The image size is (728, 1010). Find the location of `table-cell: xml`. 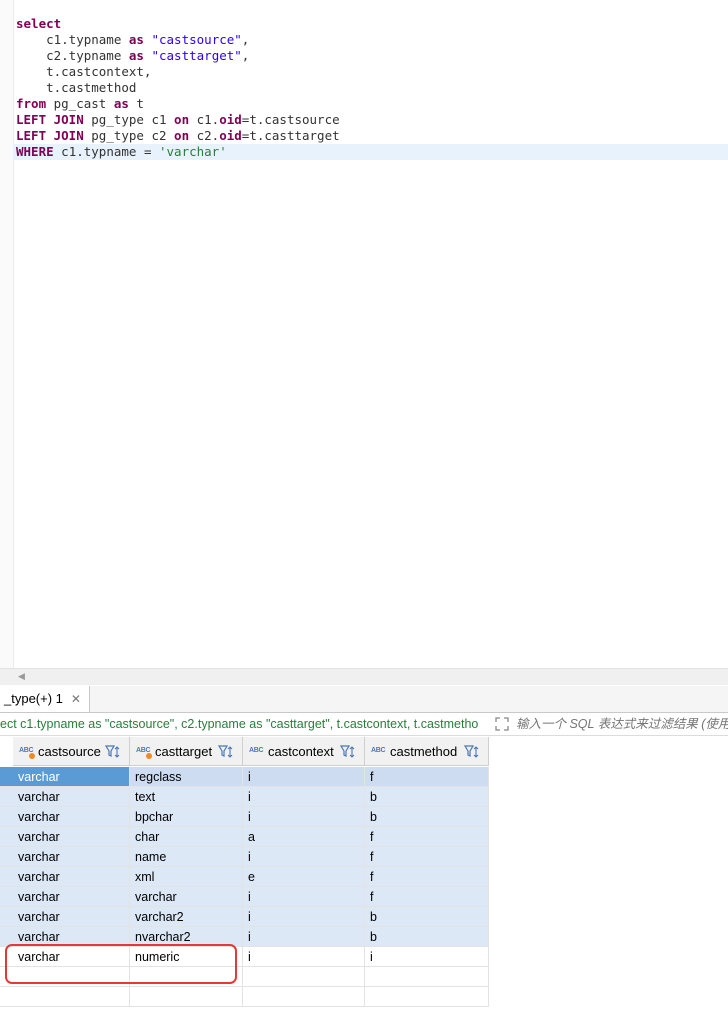

table-cell: xml is located at coordinates (186, 877).